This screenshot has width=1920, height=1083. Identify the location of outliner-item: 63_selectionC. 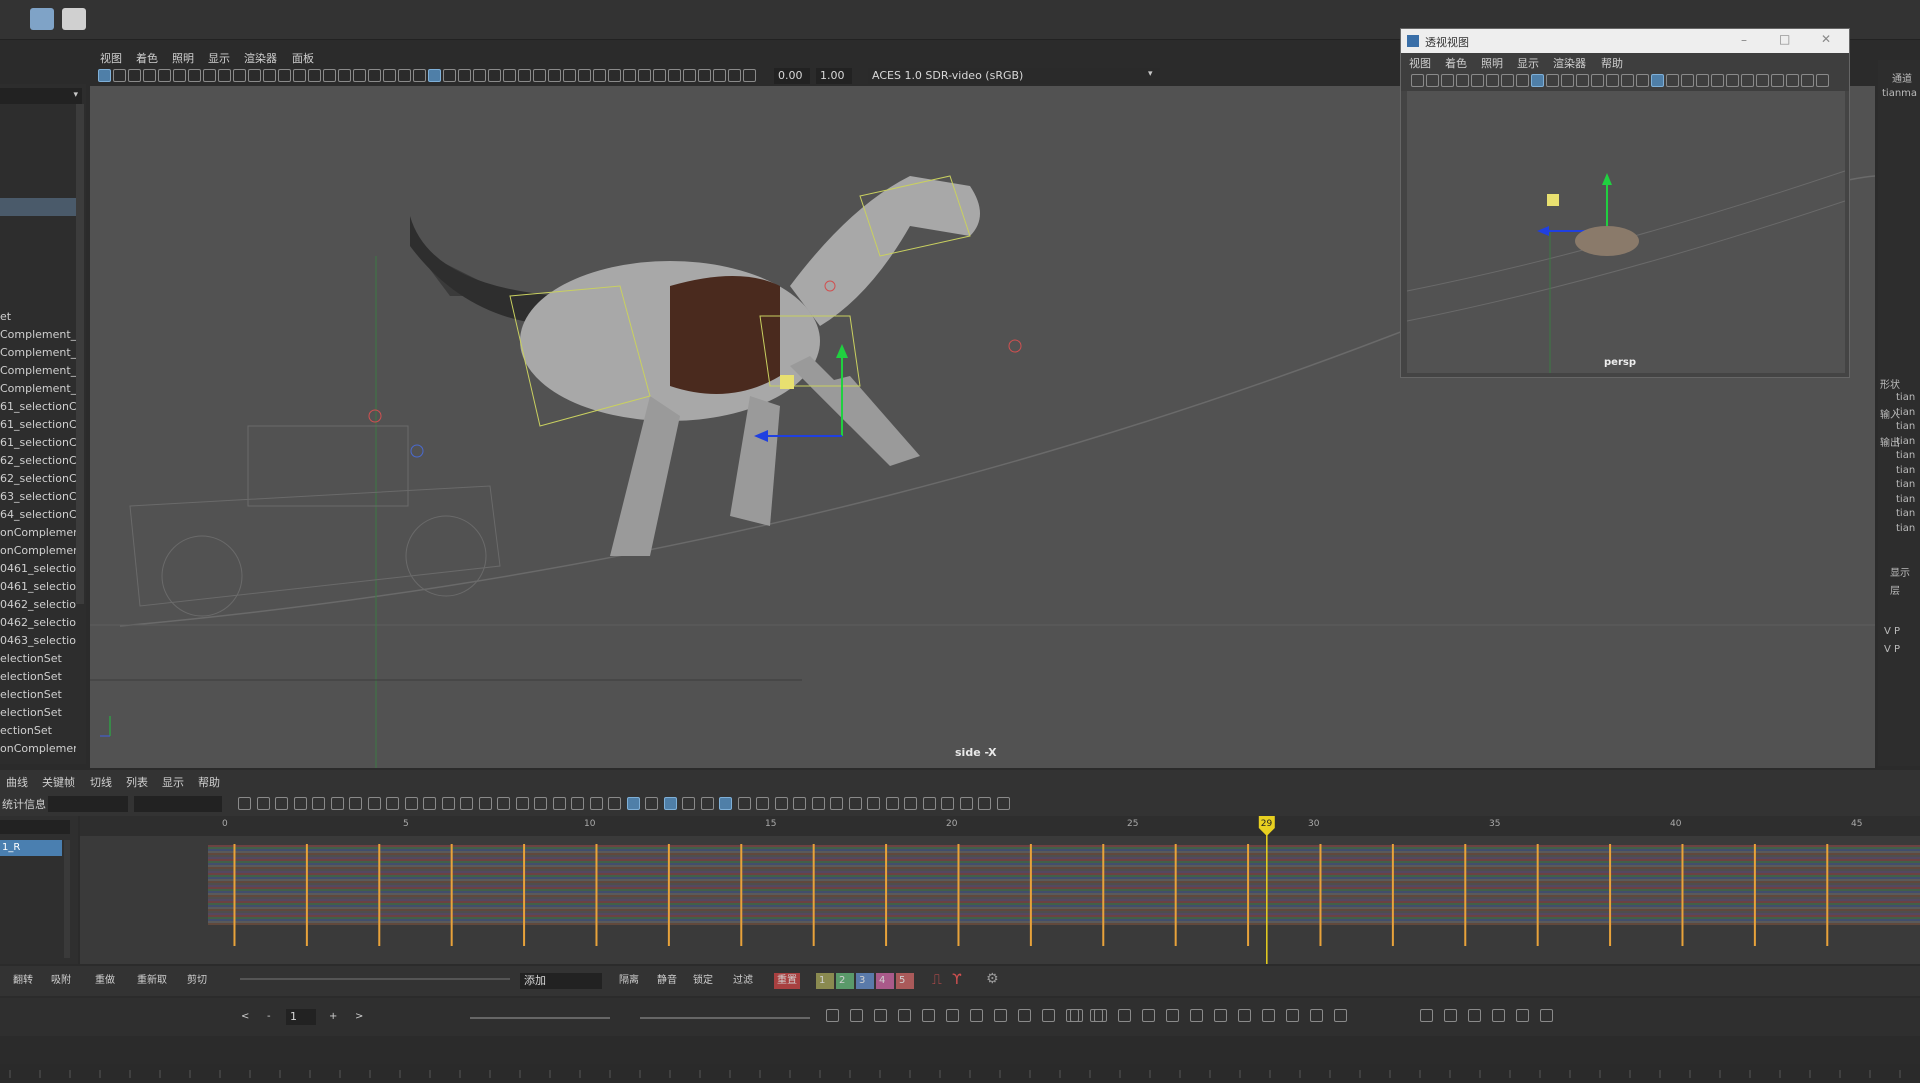
(38, 497).